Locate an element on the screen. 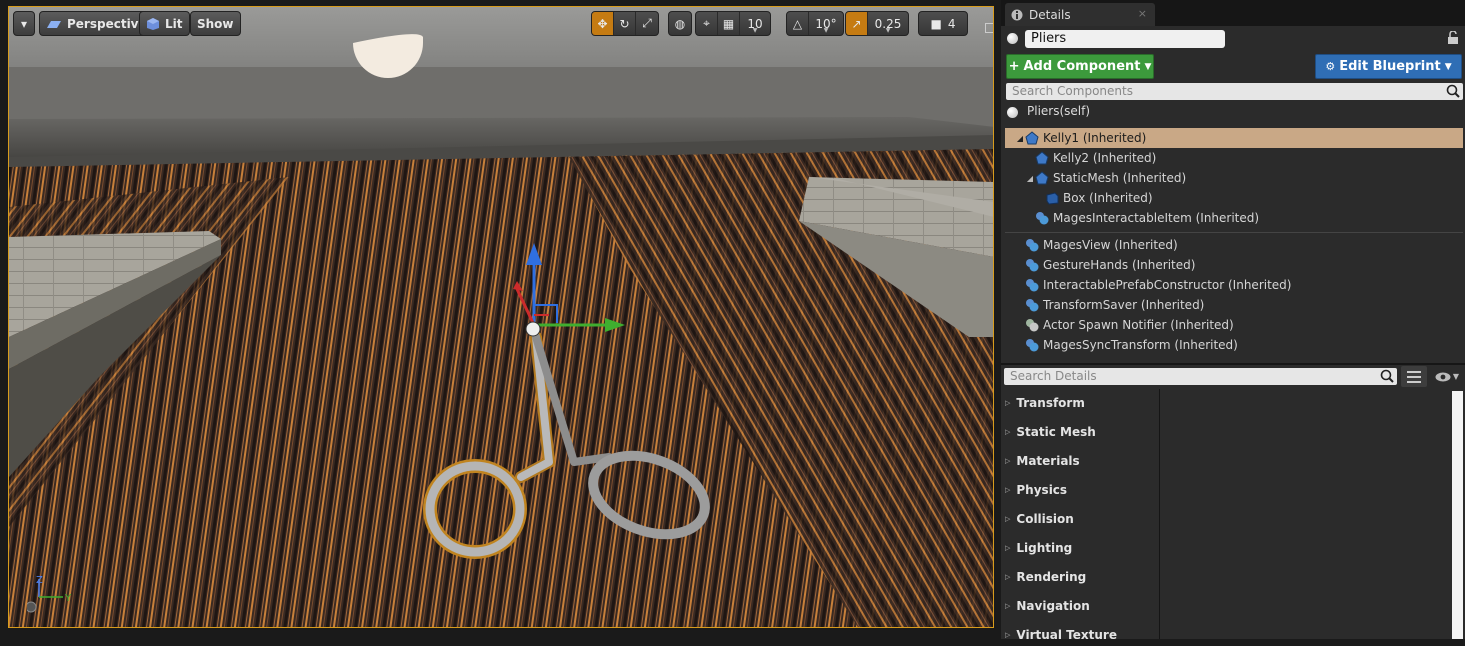  rotation-snap-group: △ 10° ▼ is located at coordinates (815, 23).